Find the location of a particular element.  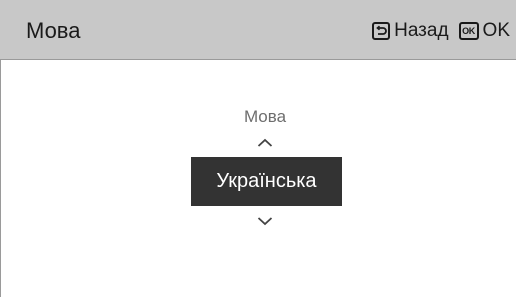

ok-label: OK is located at coordinates (496, 30).